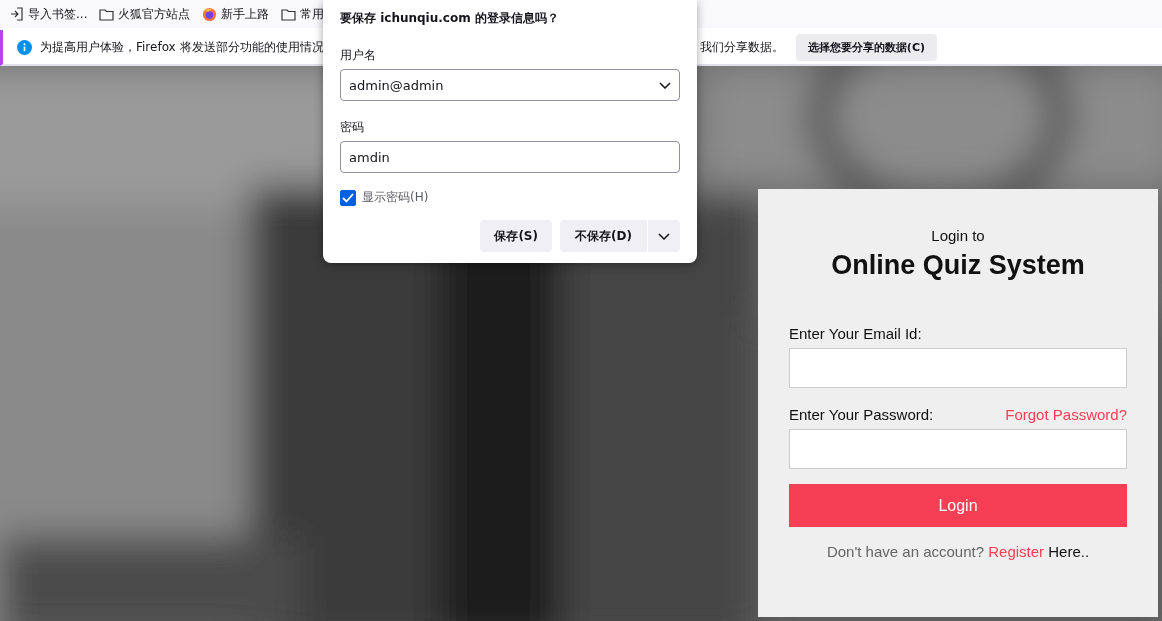  Describe the element at coordinates (866, 47) in the screenshot. I see `share-data-button: 选择您要分享的数据(C)` at that location.